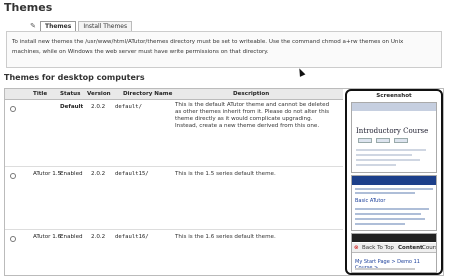 The height and width of the screenshot is (278, 450). I want to click on thumb-course-label: Course, so click(429, 248).